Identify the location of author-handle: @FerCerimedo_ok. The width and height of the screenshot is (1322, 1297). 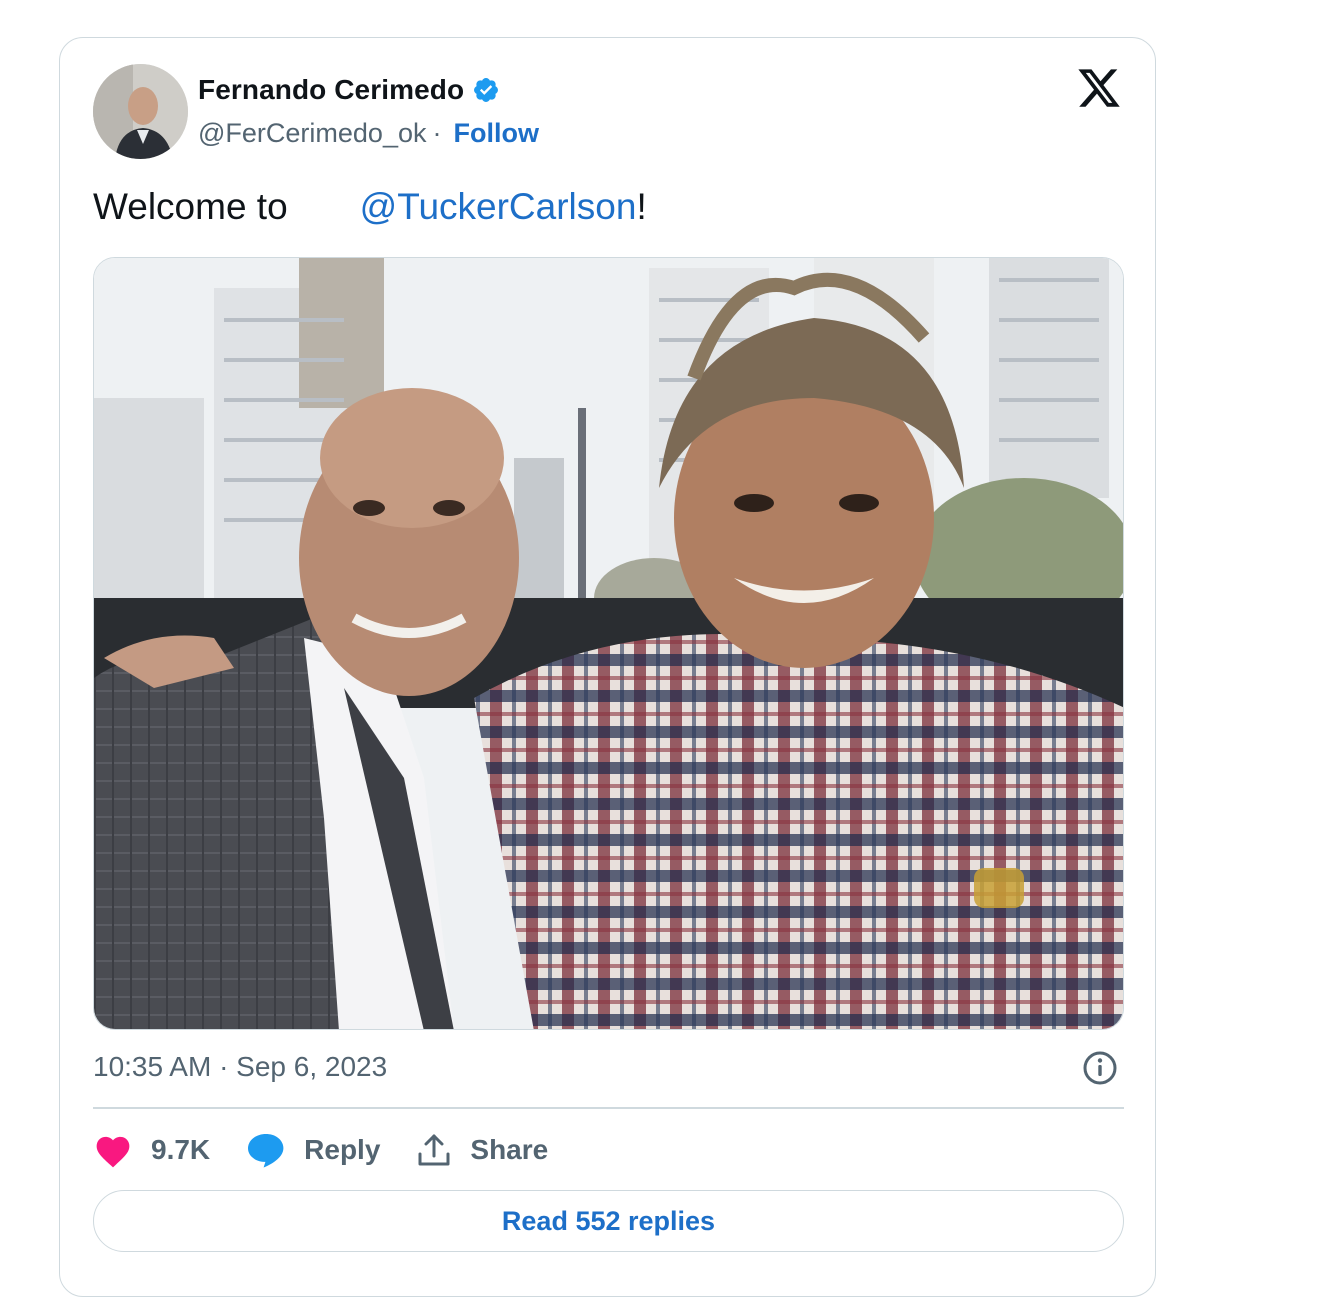
(312, 133).